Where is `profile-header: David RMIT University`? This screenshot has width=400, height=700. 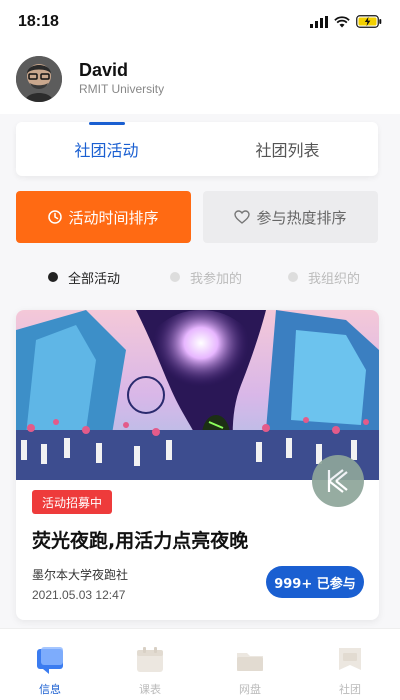 profile-header: David RMIT University is located at coordinates (200, 79).